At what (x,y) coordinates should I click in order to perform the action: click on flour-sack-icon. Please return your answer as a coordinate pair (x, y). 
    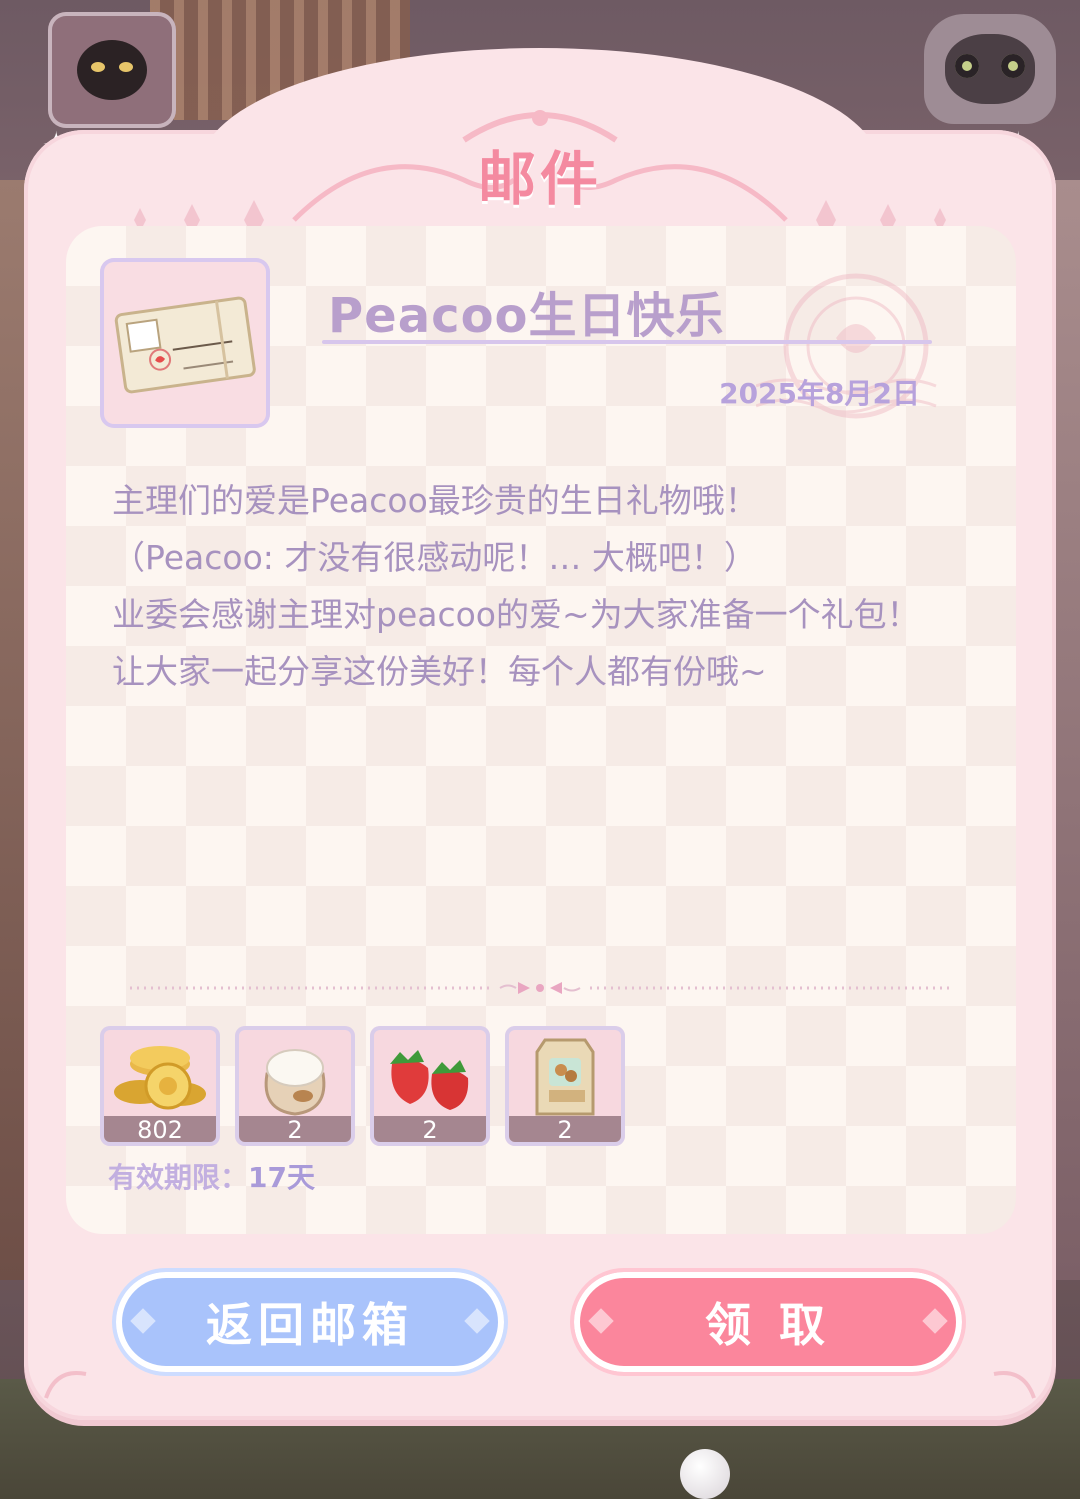
    Looking at the image, I should click on (295, 1076).